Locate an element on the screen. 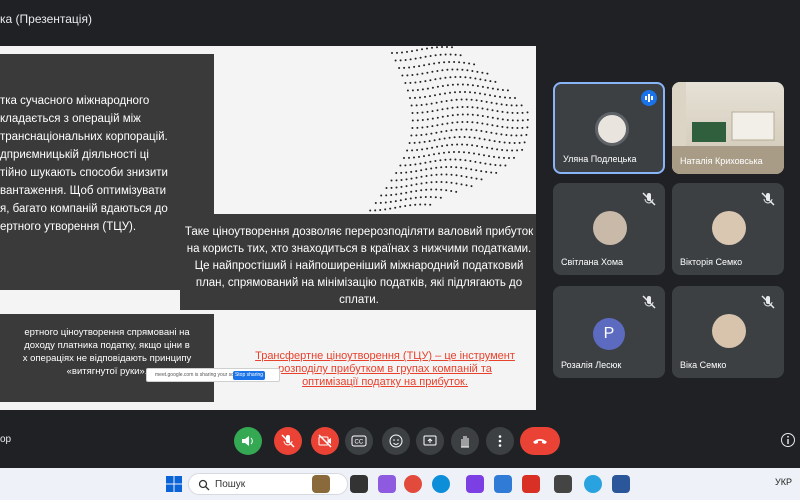 The width and height of the screenshot is (800, 500). participant-name: Уляна Подлецька is located at coordinates (600, 159).